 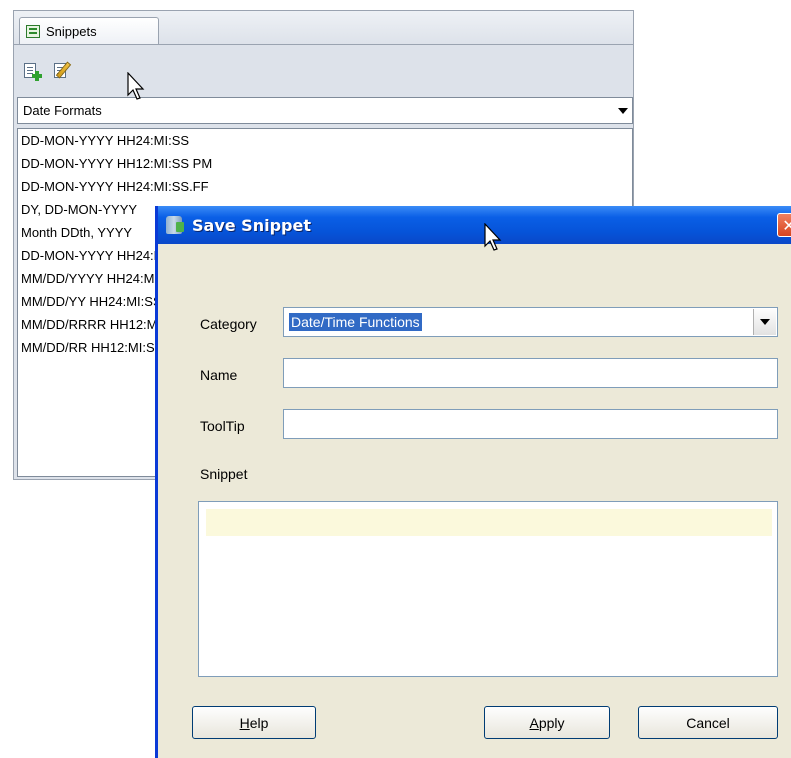 What do you see at coordinates (244, 722) in the screenshot?
I see `help-mnemonic: H` at bounding box center [244, 722].